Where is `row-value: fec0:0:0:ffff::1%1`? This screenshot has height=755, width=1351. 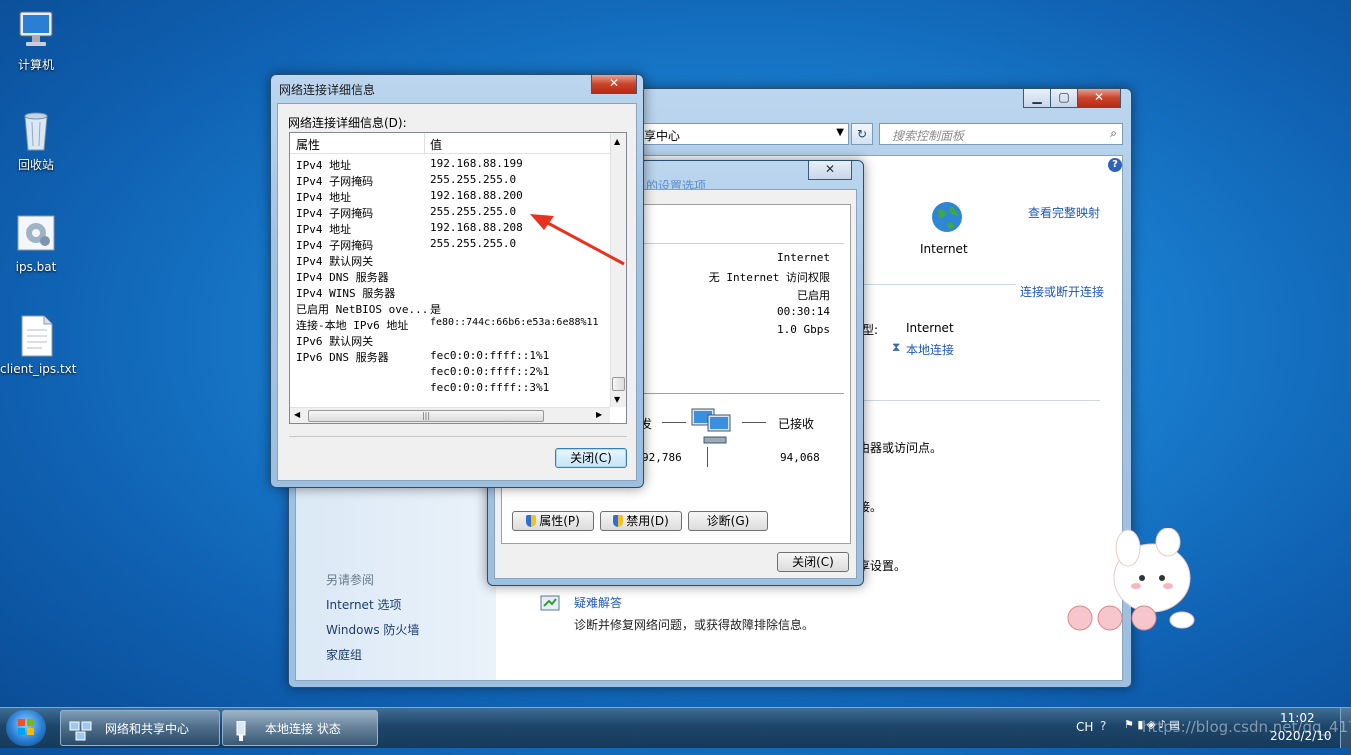
row-value: fec0:0:0:ffff::1%1 is located at coordinates (490, 355).